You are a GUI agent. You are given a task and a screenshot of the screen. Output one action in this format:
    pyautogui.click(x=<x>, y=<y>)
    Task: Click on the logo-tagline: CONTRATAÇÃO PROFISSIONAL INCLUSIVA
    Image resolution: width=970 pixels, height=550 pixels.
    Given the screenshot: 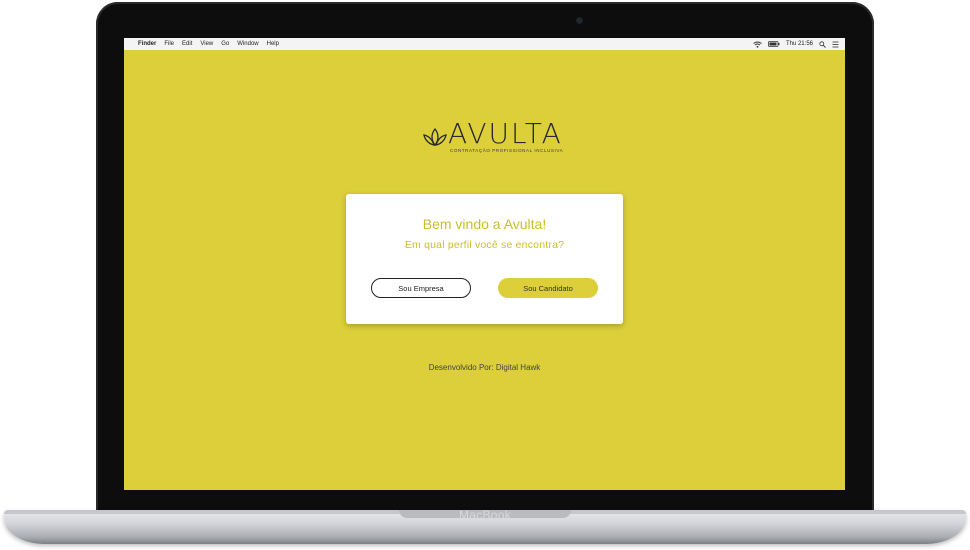 What is the action you would take?
    pyautogui.click(x=507, y=150)
    